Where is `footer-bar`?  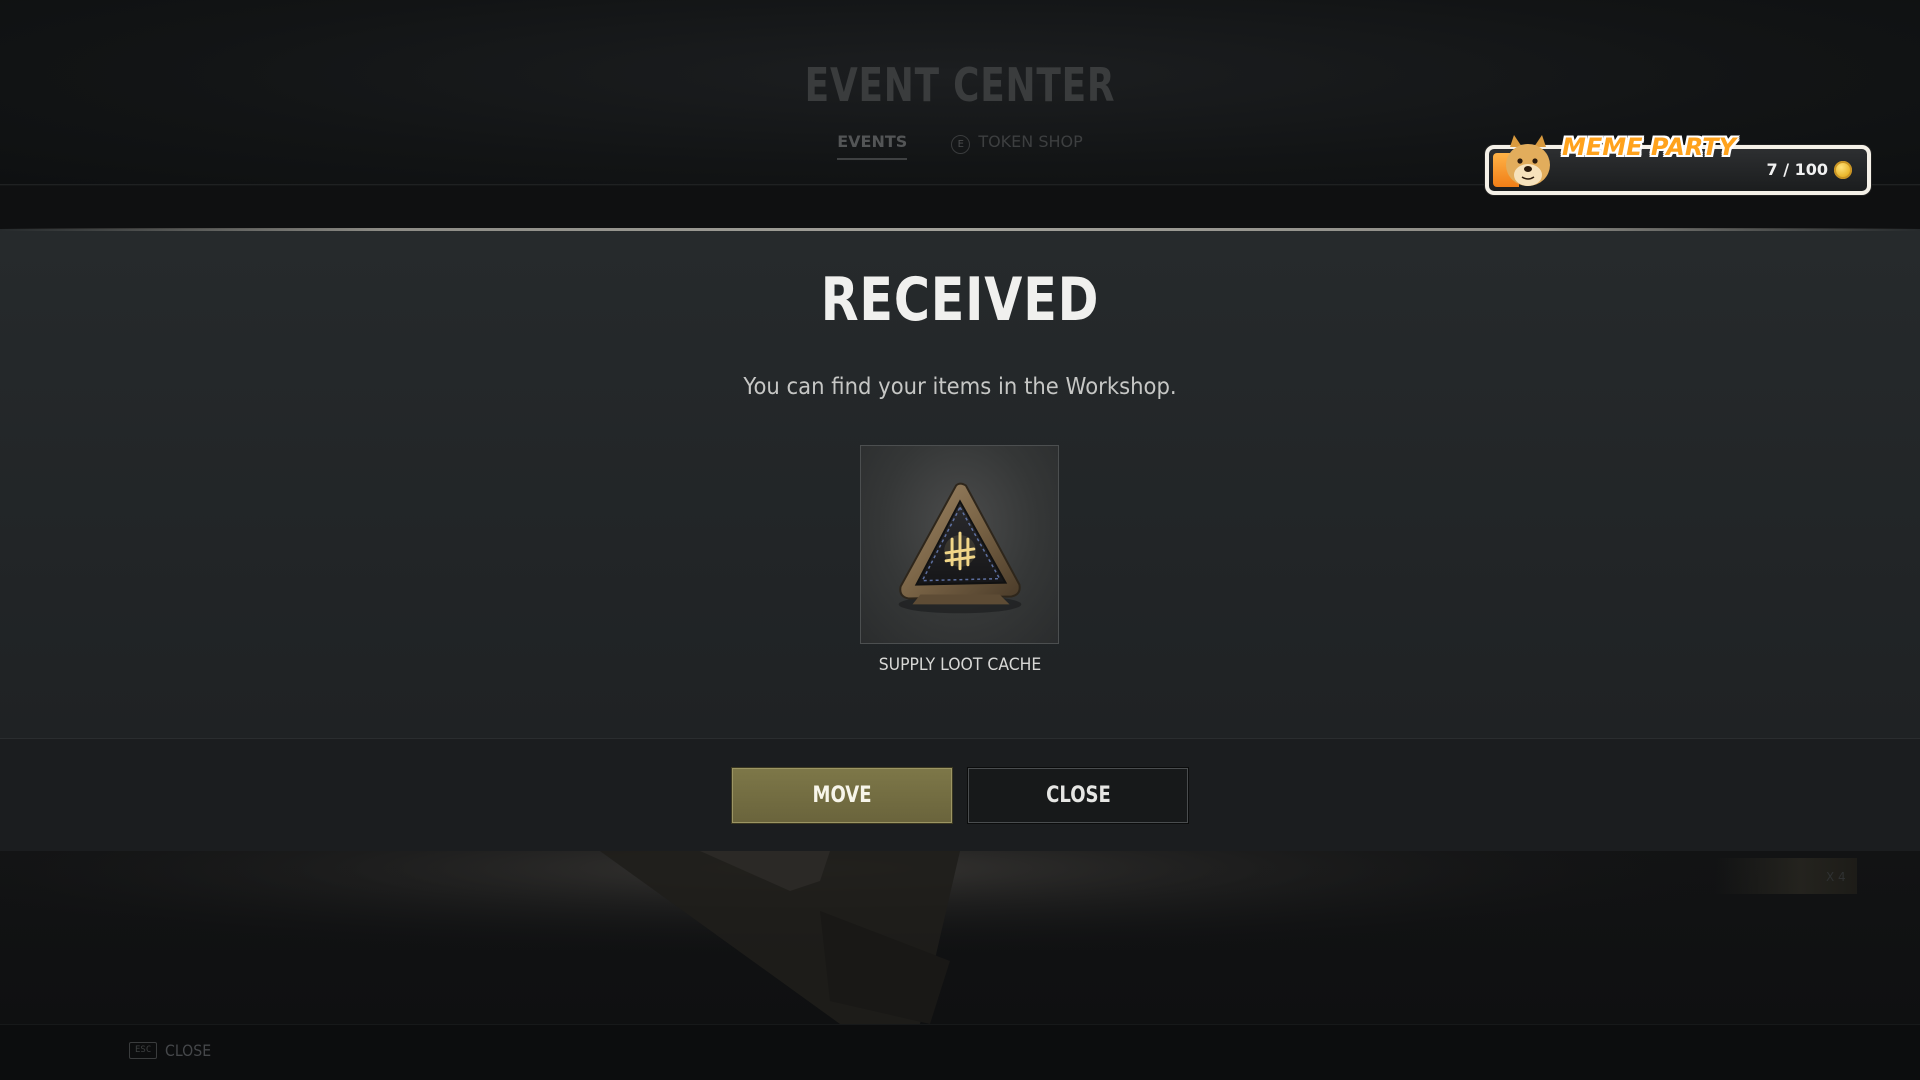
footer-bar is located at coordinates (960, 1052).